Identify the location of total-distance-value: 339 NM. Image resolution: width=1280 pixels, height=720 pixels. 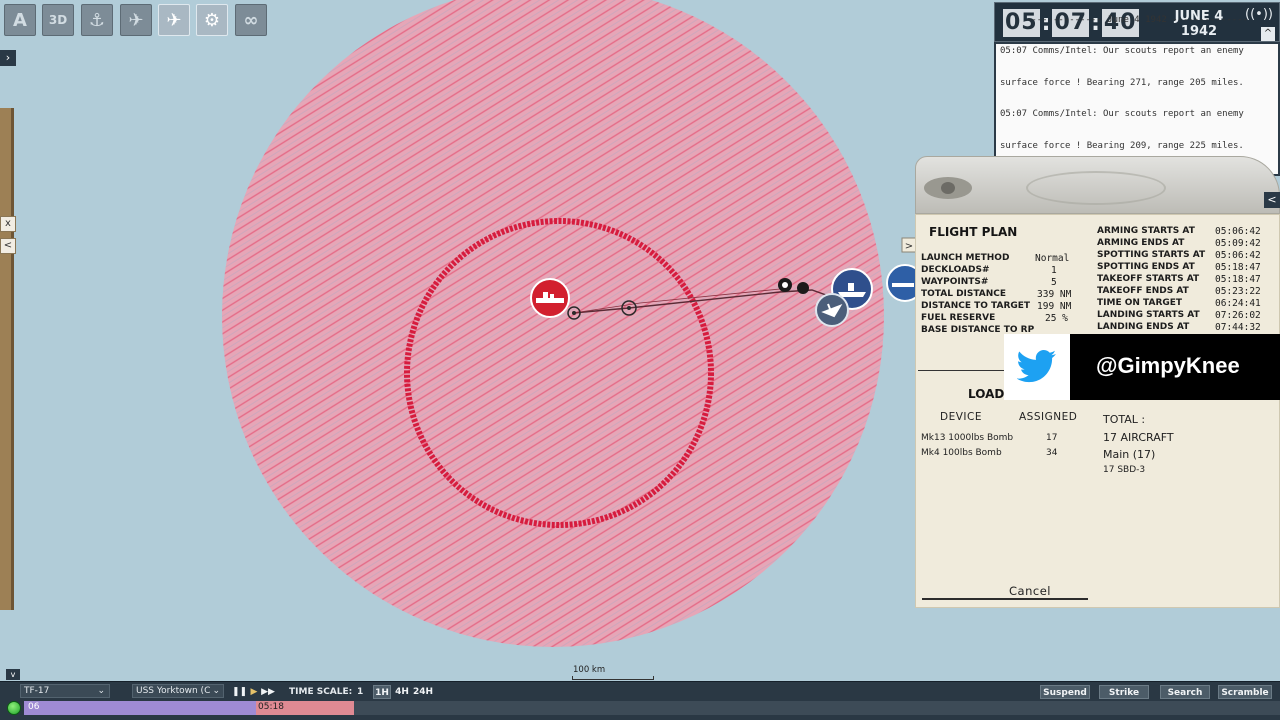
(1054, 294).